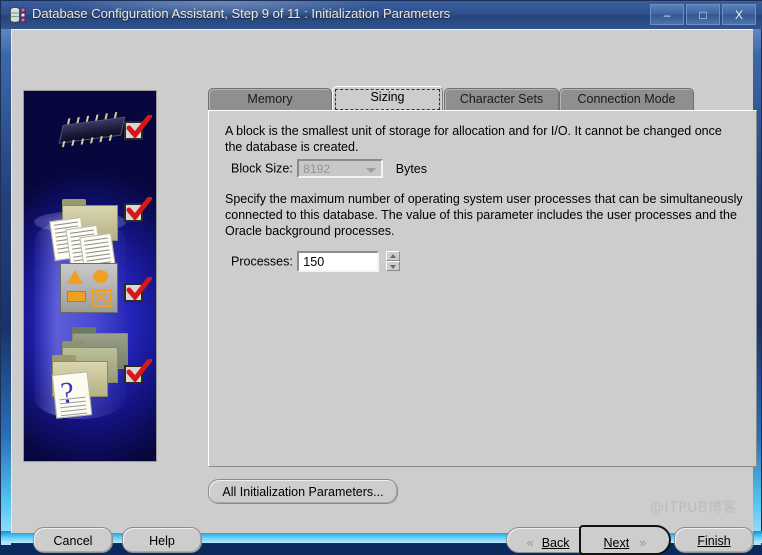 The width and height of the screenshot is (762, 555). I want to click on close-icon: X, so click(738, 15).